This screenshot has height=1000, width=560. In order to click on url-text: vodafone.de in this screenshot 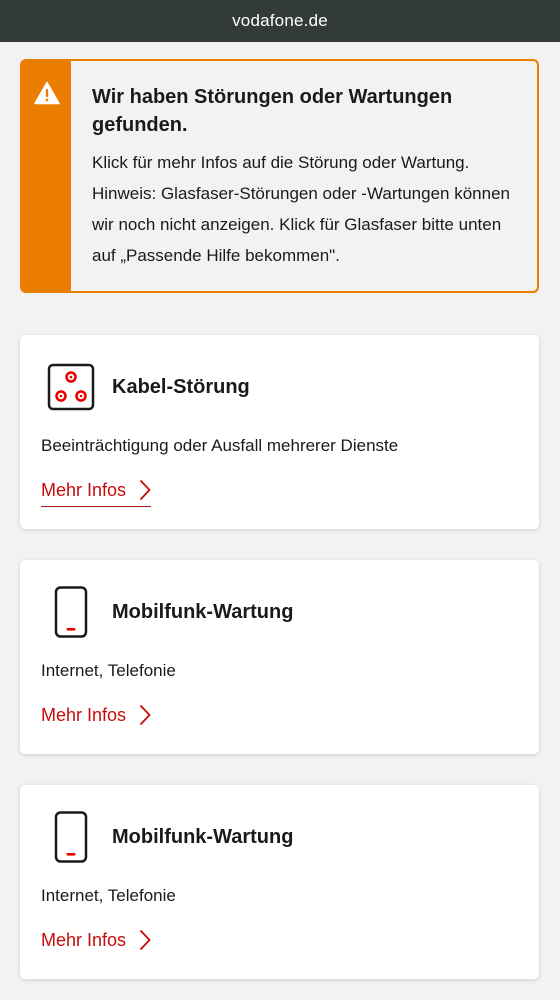, I will do `click(280, 21)`.